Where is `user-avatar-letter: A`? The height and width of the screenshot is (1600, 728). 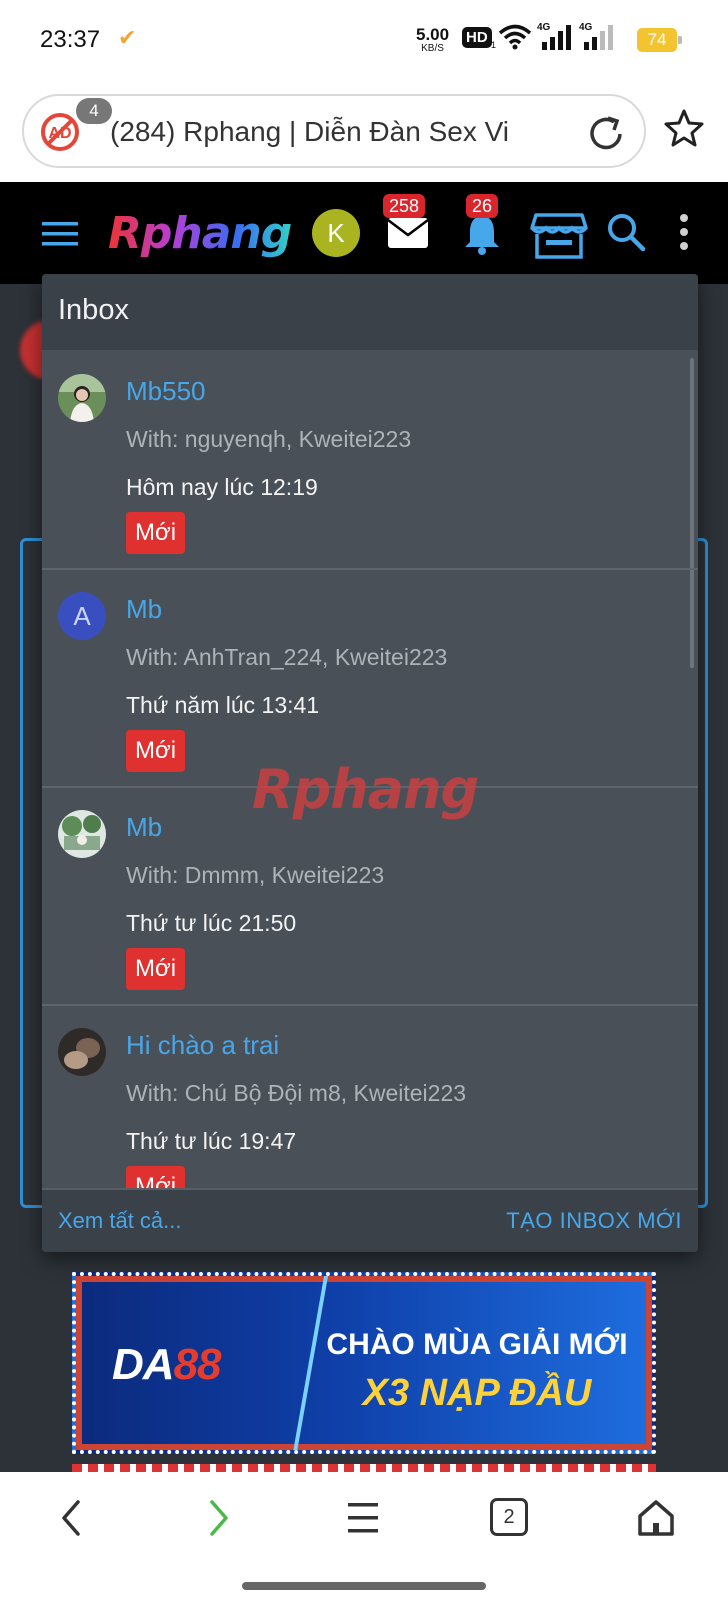 user-avatar-letter: A is located at coordinates (82, 616).